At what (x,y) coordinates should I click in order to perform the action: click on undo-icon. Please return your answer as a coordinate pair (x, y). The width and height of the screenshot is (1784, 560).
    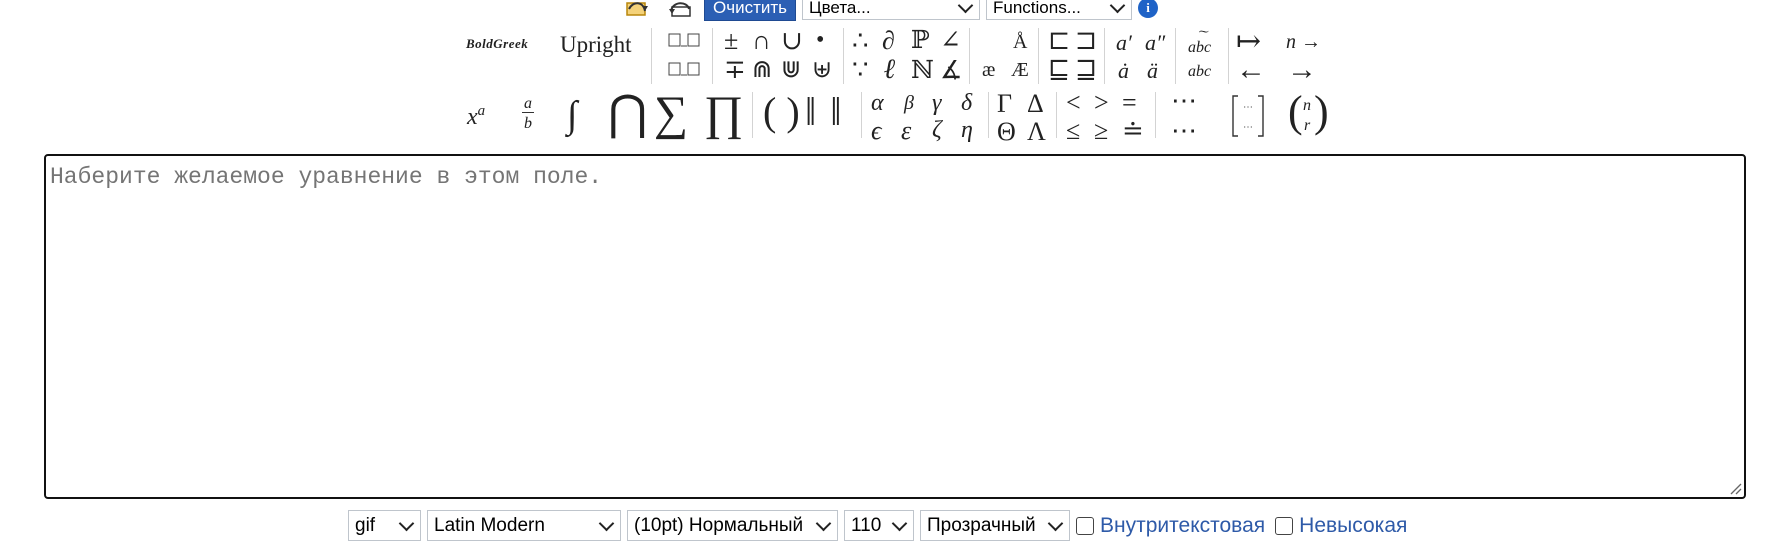
    Looking at the image, I should click on (638, 10).